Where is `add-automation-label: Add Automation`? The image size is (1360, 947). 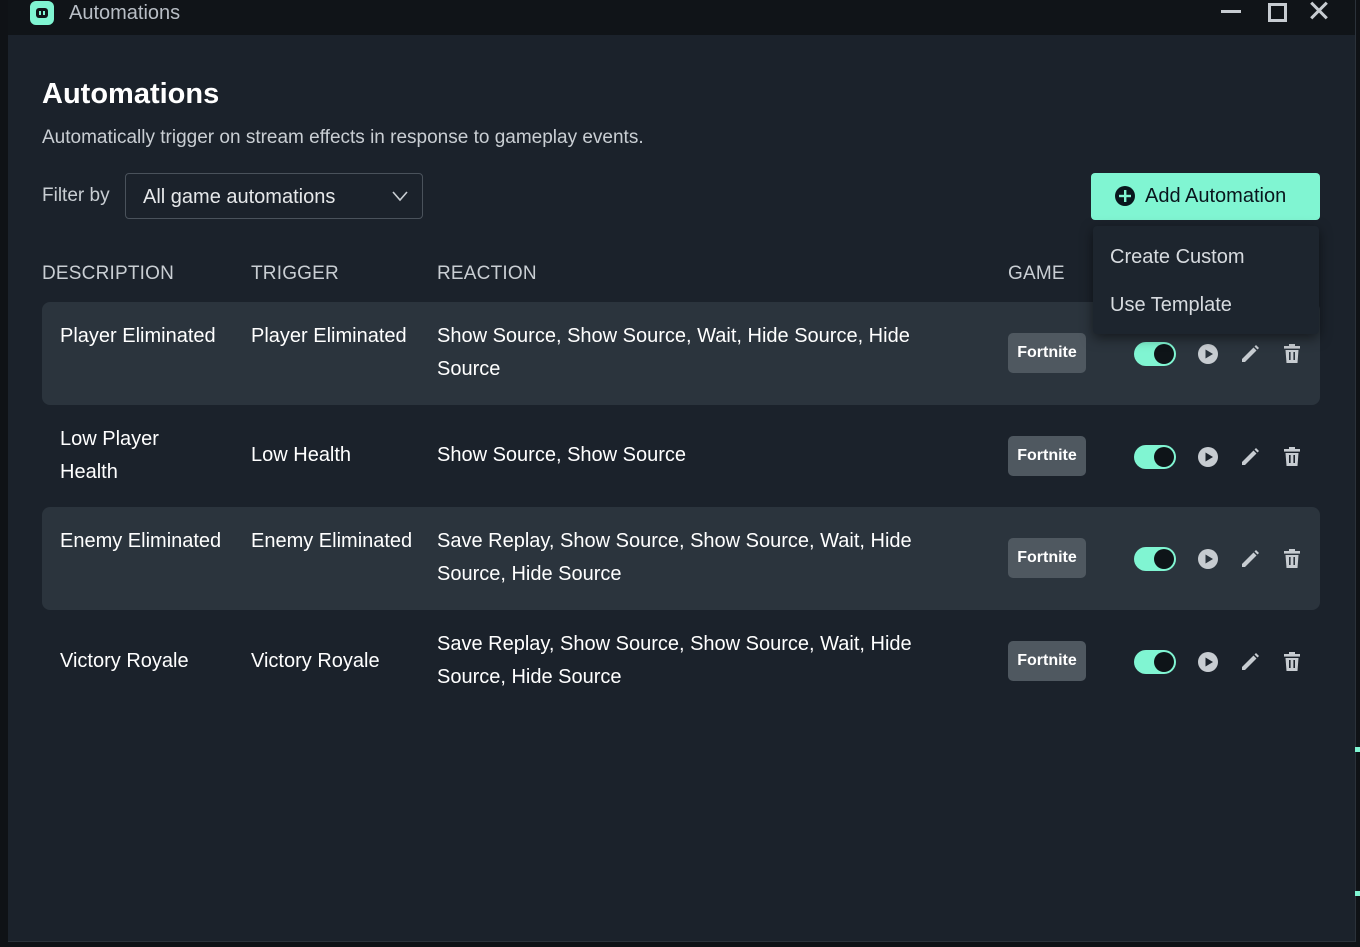 add-automation-label: Add Automation is located at coordinates (1216, 196).